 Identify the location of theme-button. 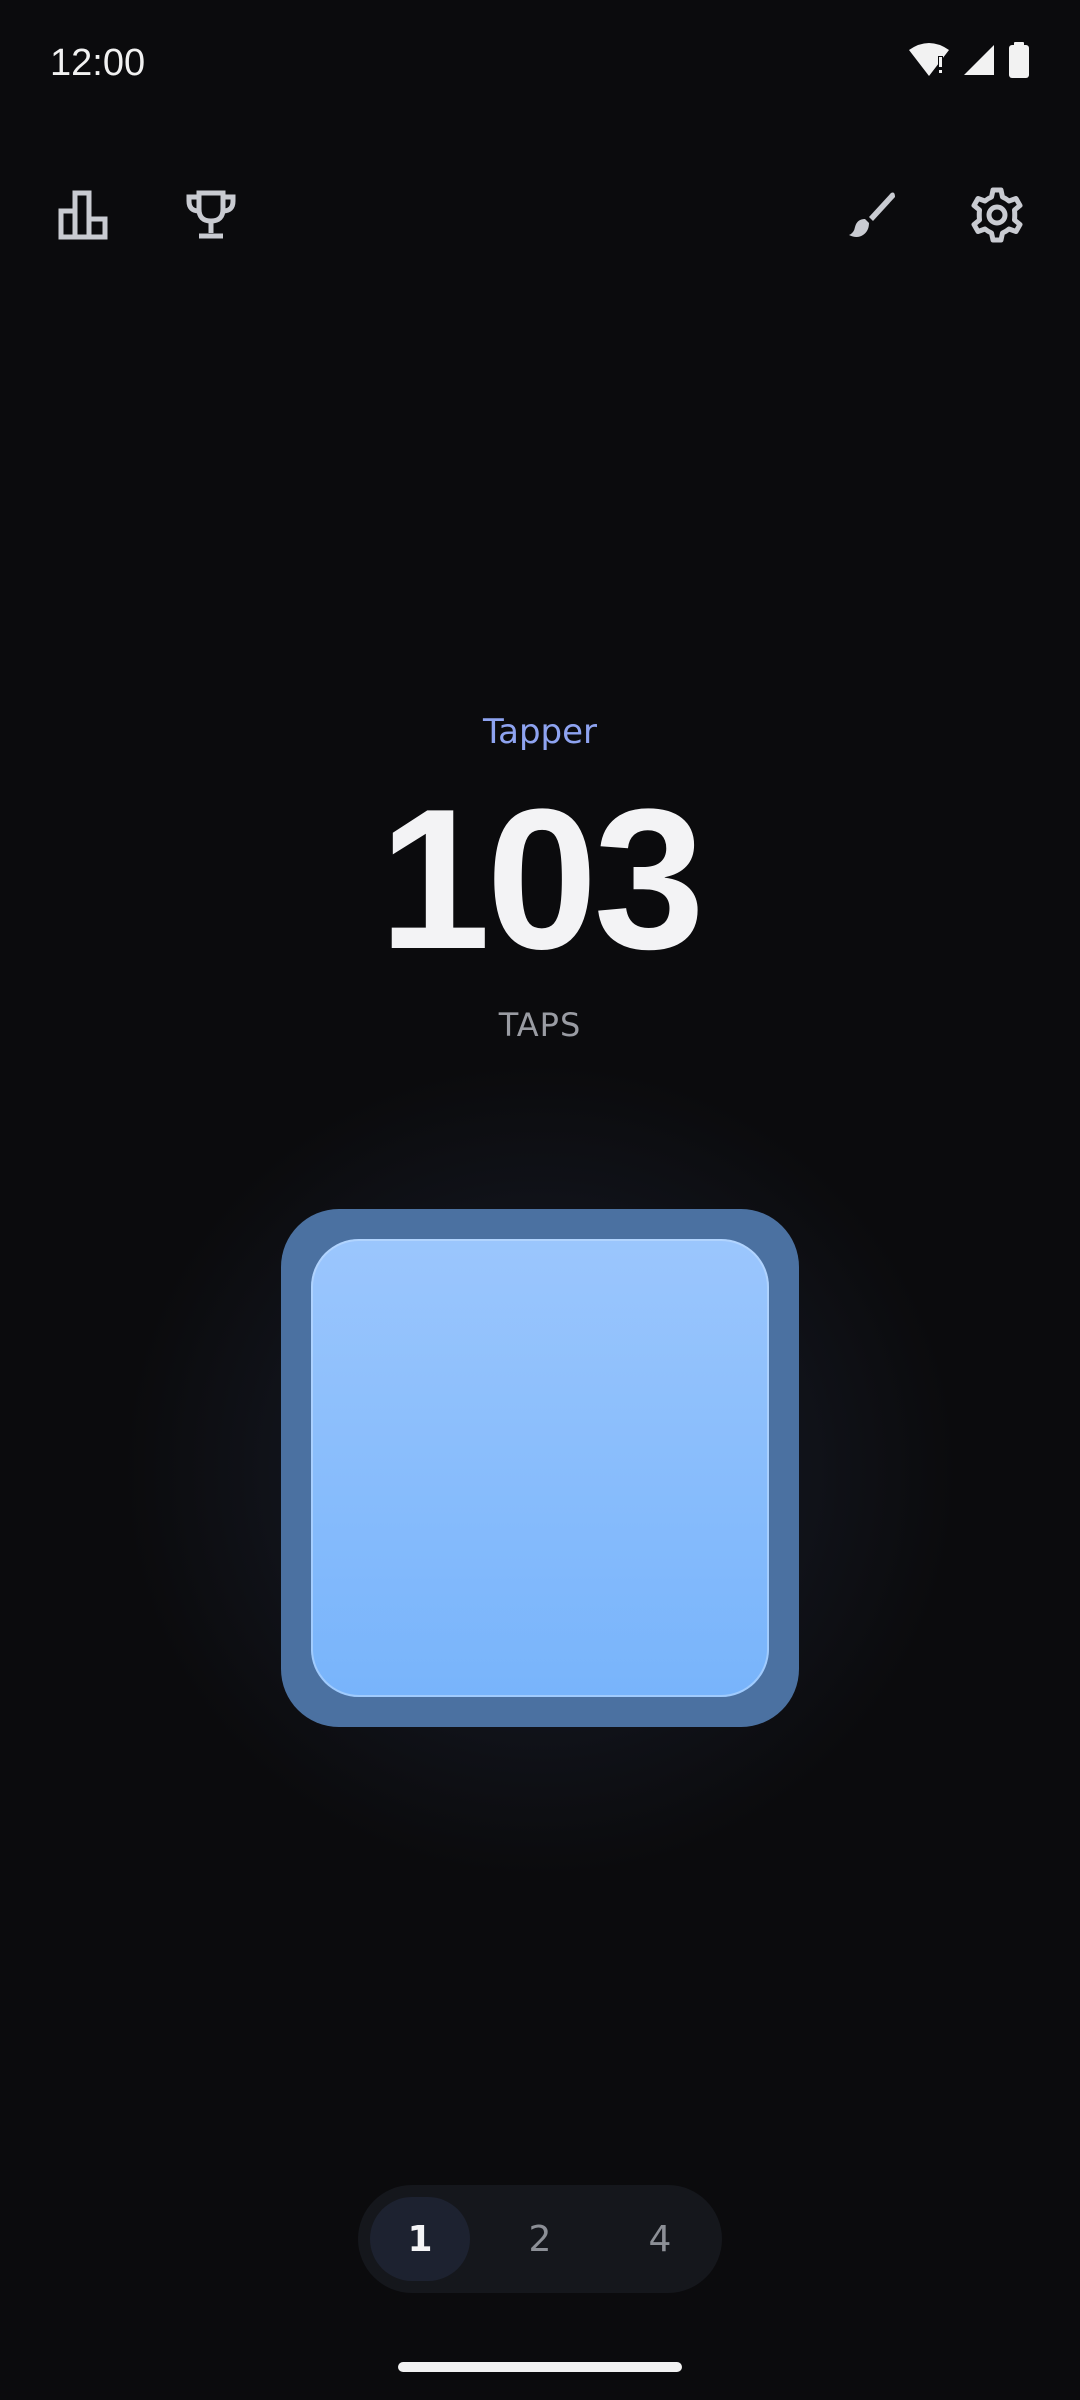
(871, 215).